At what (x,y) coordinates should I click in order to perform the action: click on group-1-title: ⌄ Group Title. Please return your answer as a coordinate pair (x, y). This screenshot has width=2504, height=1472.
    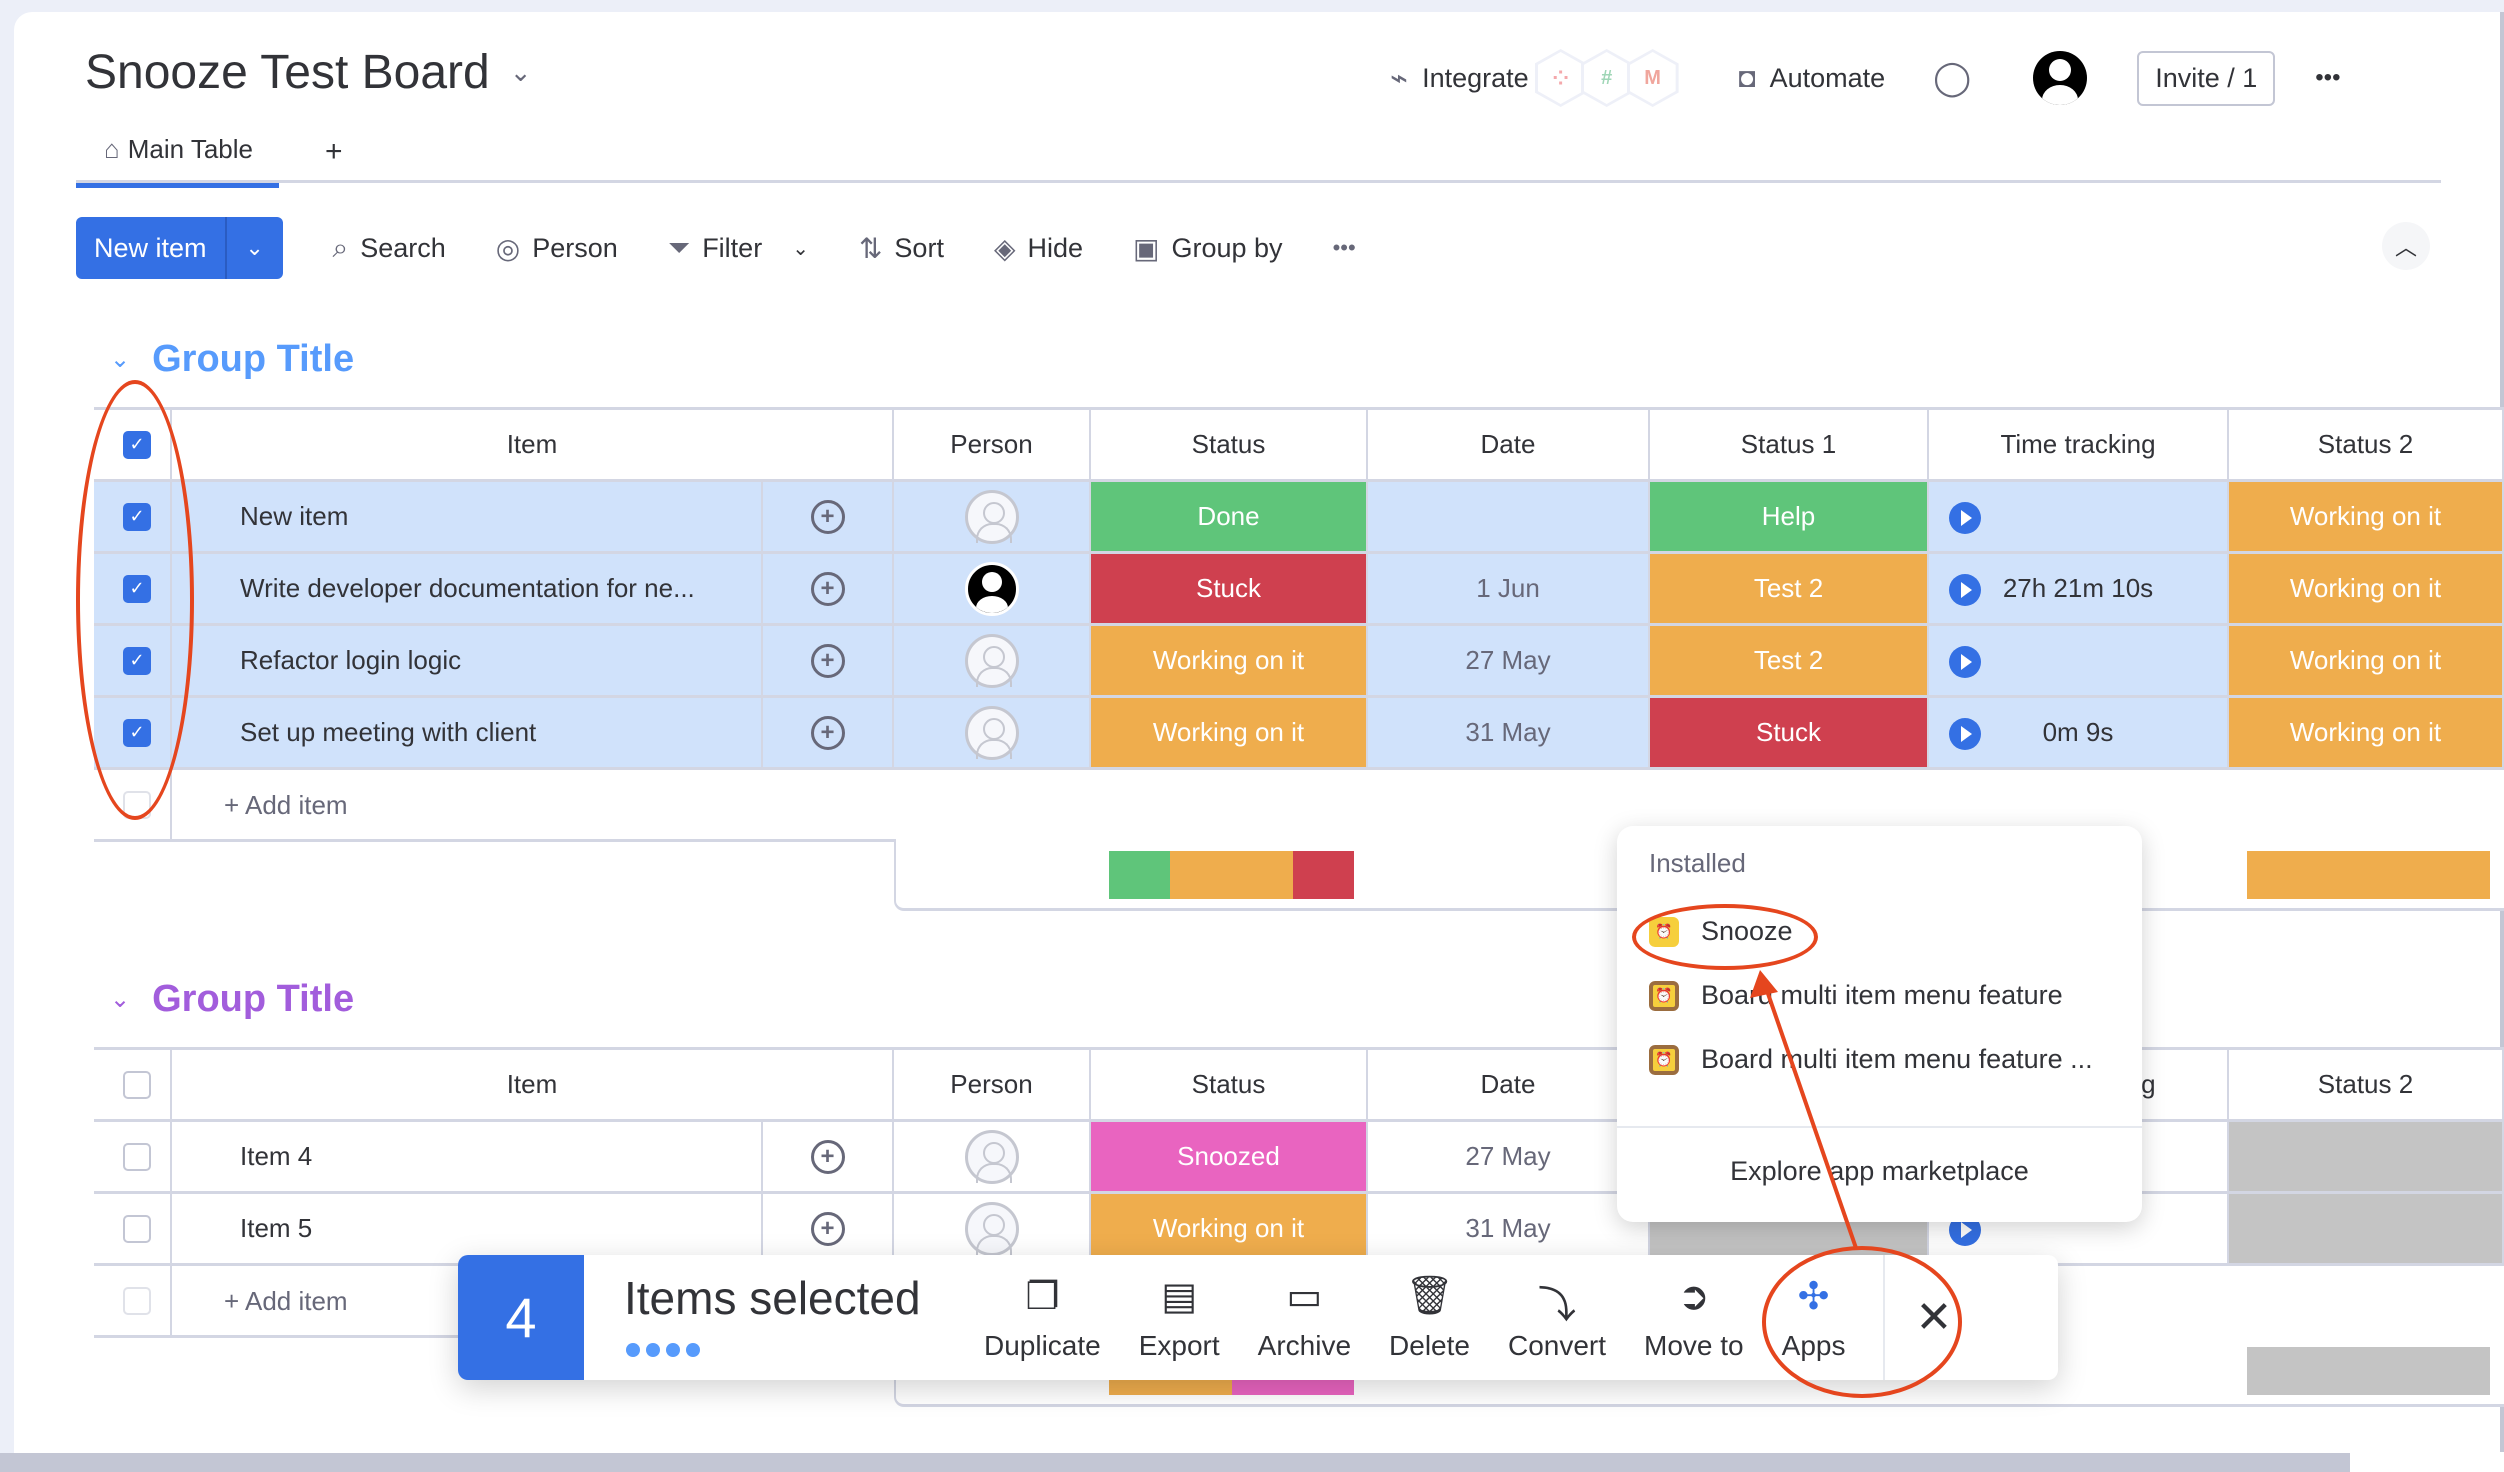
    Looking at the image, I should click on (232, 359).